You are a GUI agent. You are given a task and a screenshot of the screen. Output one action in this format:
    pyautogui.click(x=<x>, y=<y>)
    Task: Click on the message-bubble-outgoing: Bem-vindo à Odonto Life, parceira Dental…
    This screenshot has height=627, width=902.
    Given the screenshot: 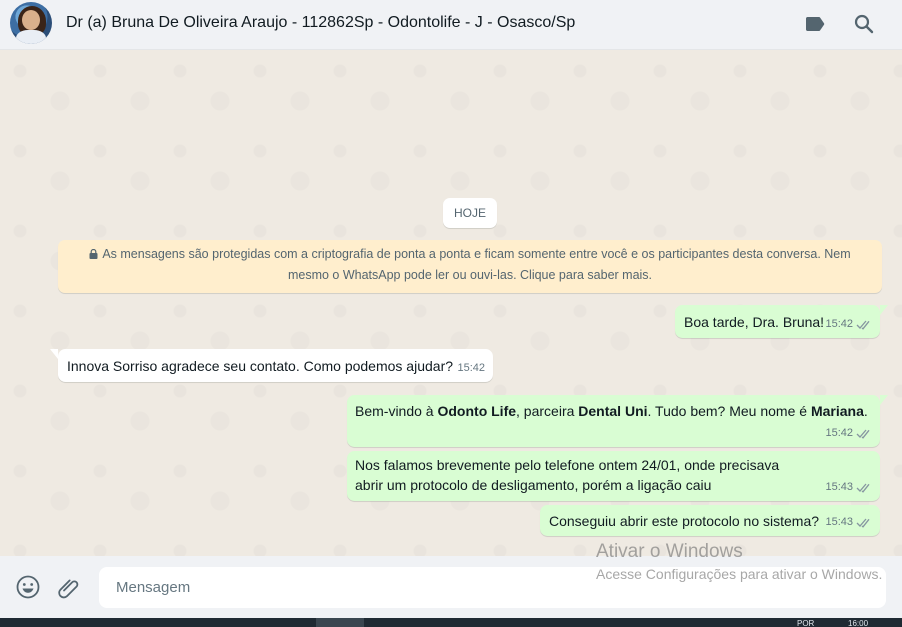 What is the action you would take?
    pyautogui.click(x=617, y=421)
    